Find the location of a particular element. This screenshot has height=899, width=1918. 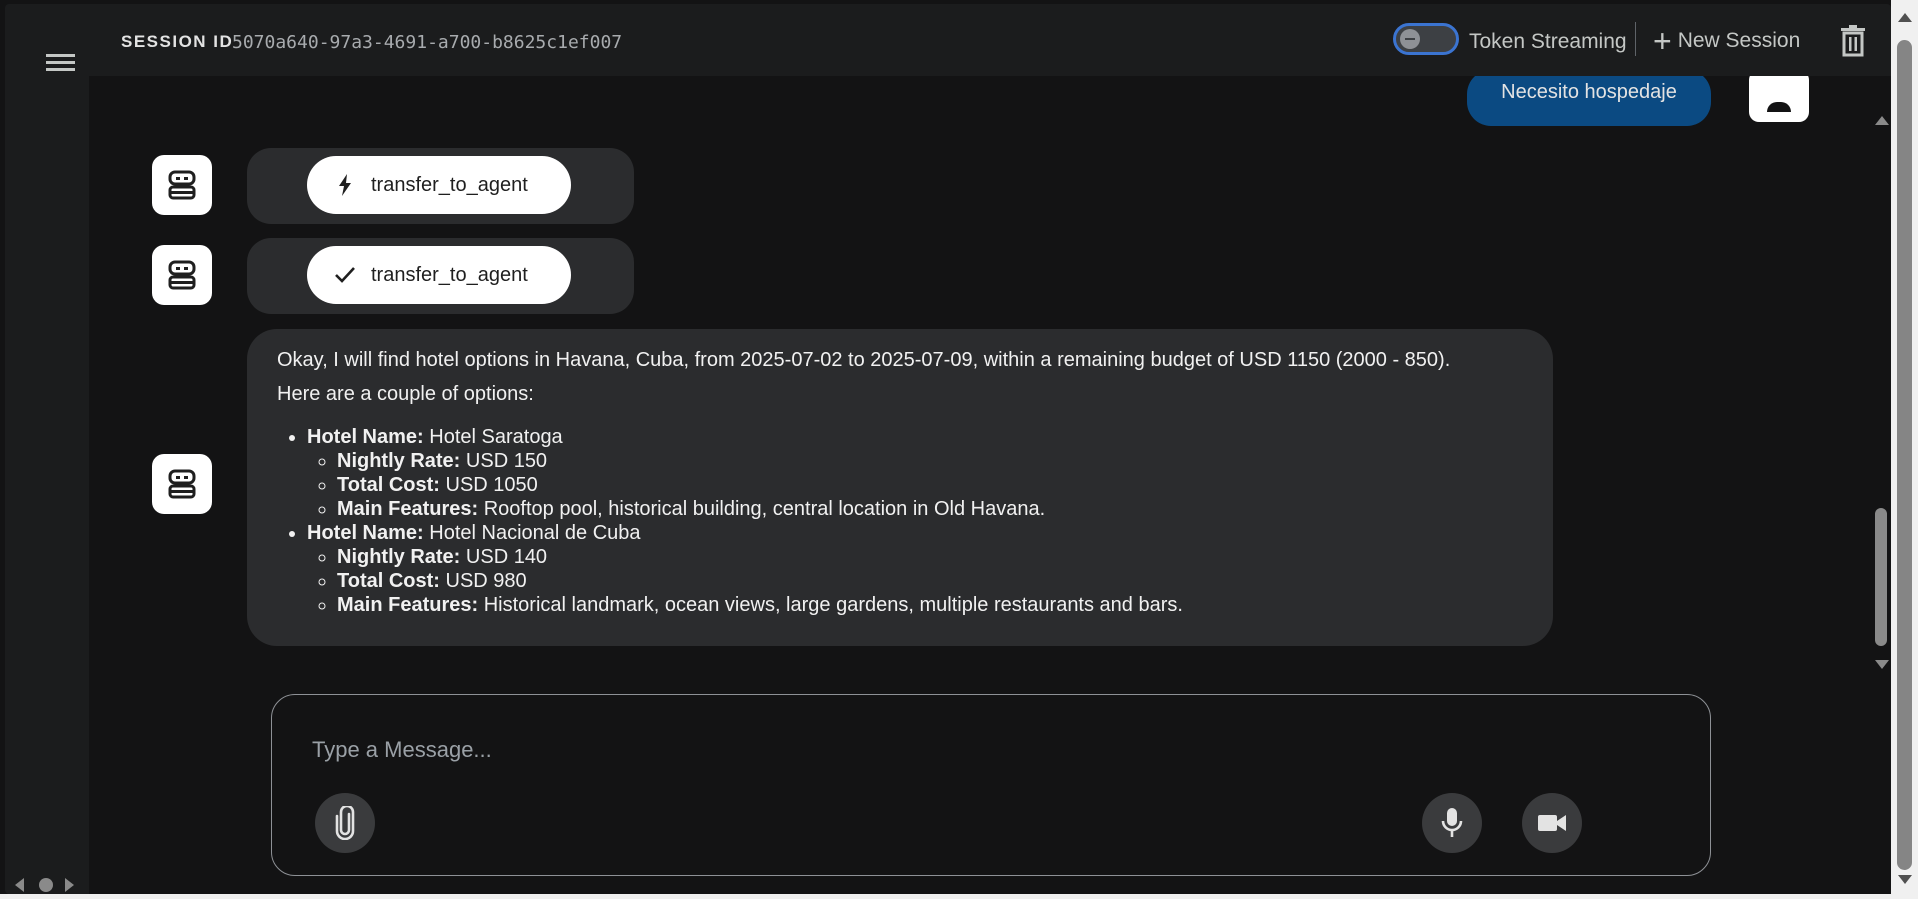

tool-call-label: transfer_to_agent is located at coordinates (449, 184).